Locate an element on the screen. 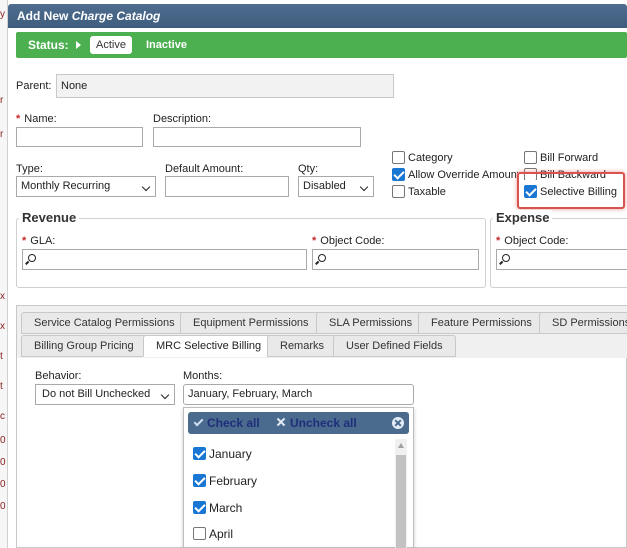  x-icon is located at coordinates (281, 422).